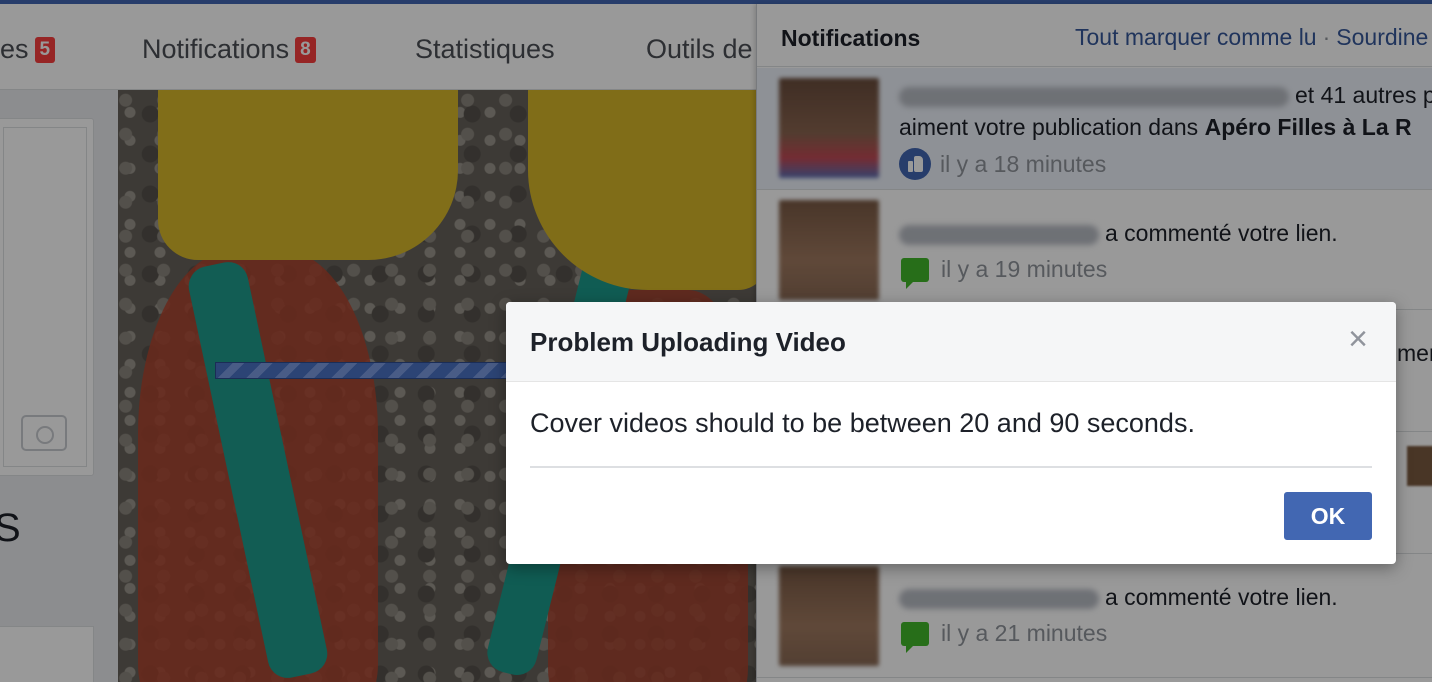  Describe the element at coordinates (1358, 339) in the screenshot. I see `close-icon: ×` at that location.